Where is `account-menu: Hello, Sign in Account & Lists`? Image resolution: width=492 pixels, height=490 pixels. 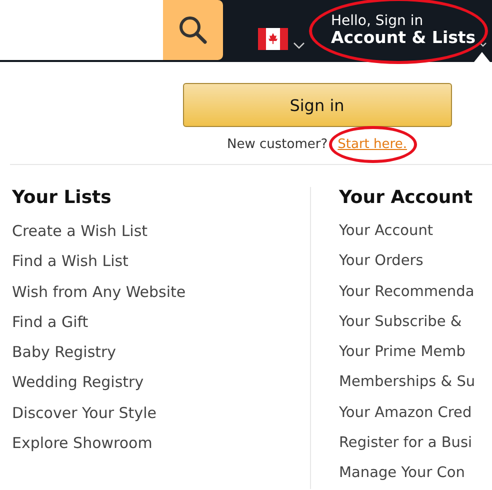
account-menu: Hello, Sign in Account & Lists is located at coordinates (403, 30).